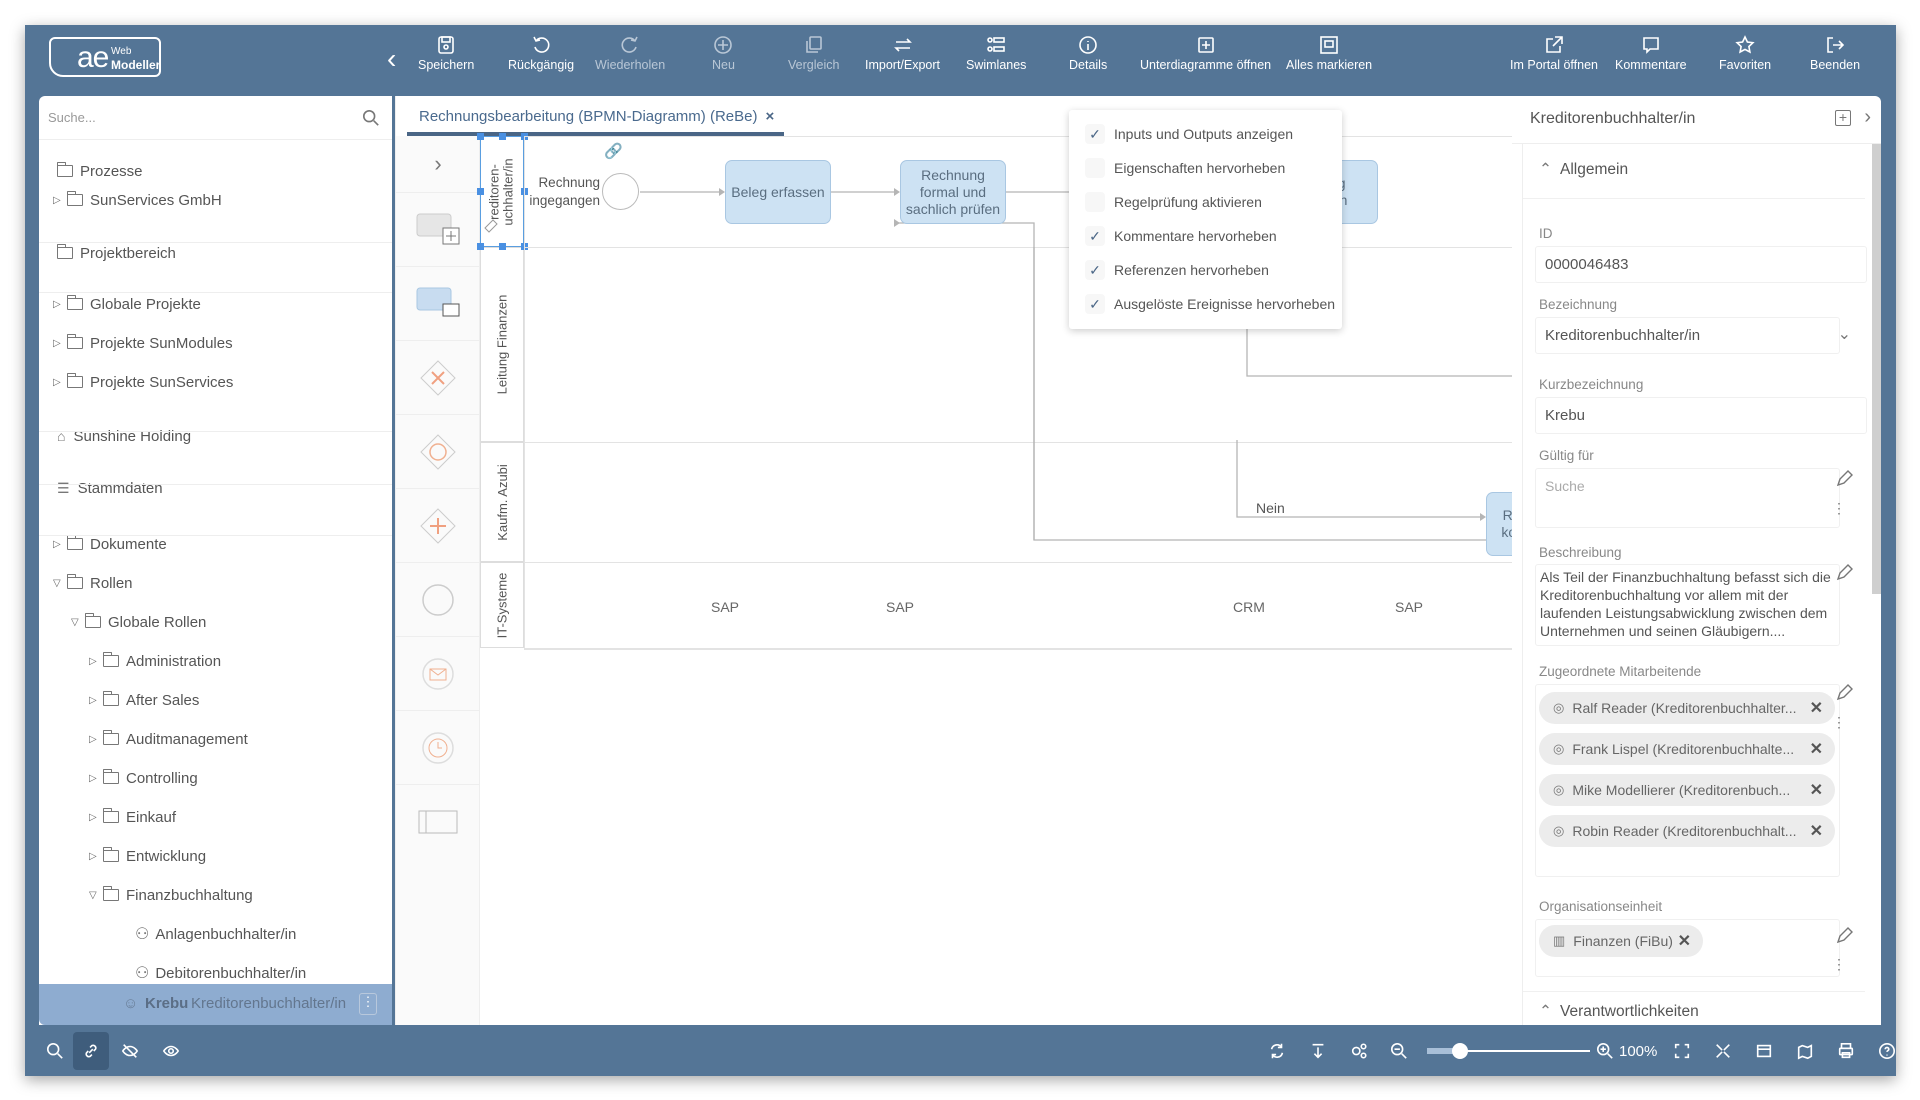 Image resolution: width=1920 pixels, height=1100 pixels. Describe the element at coordinates (368, 1004) in the screenshot. I see `item-menu-button: ⋮` at that location.